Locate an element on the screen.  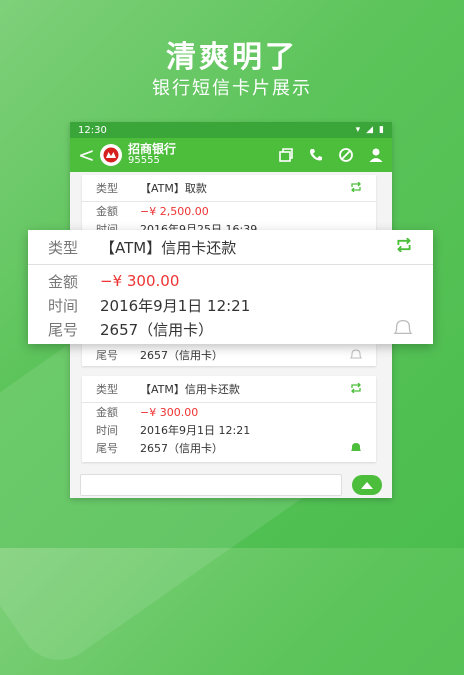
subheadline: 银行短信卡片展示 is located at coordinates (232, 88).